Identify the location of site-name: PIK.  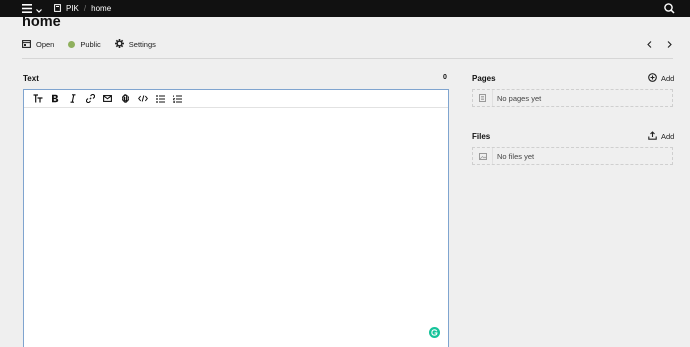
(72, 8).